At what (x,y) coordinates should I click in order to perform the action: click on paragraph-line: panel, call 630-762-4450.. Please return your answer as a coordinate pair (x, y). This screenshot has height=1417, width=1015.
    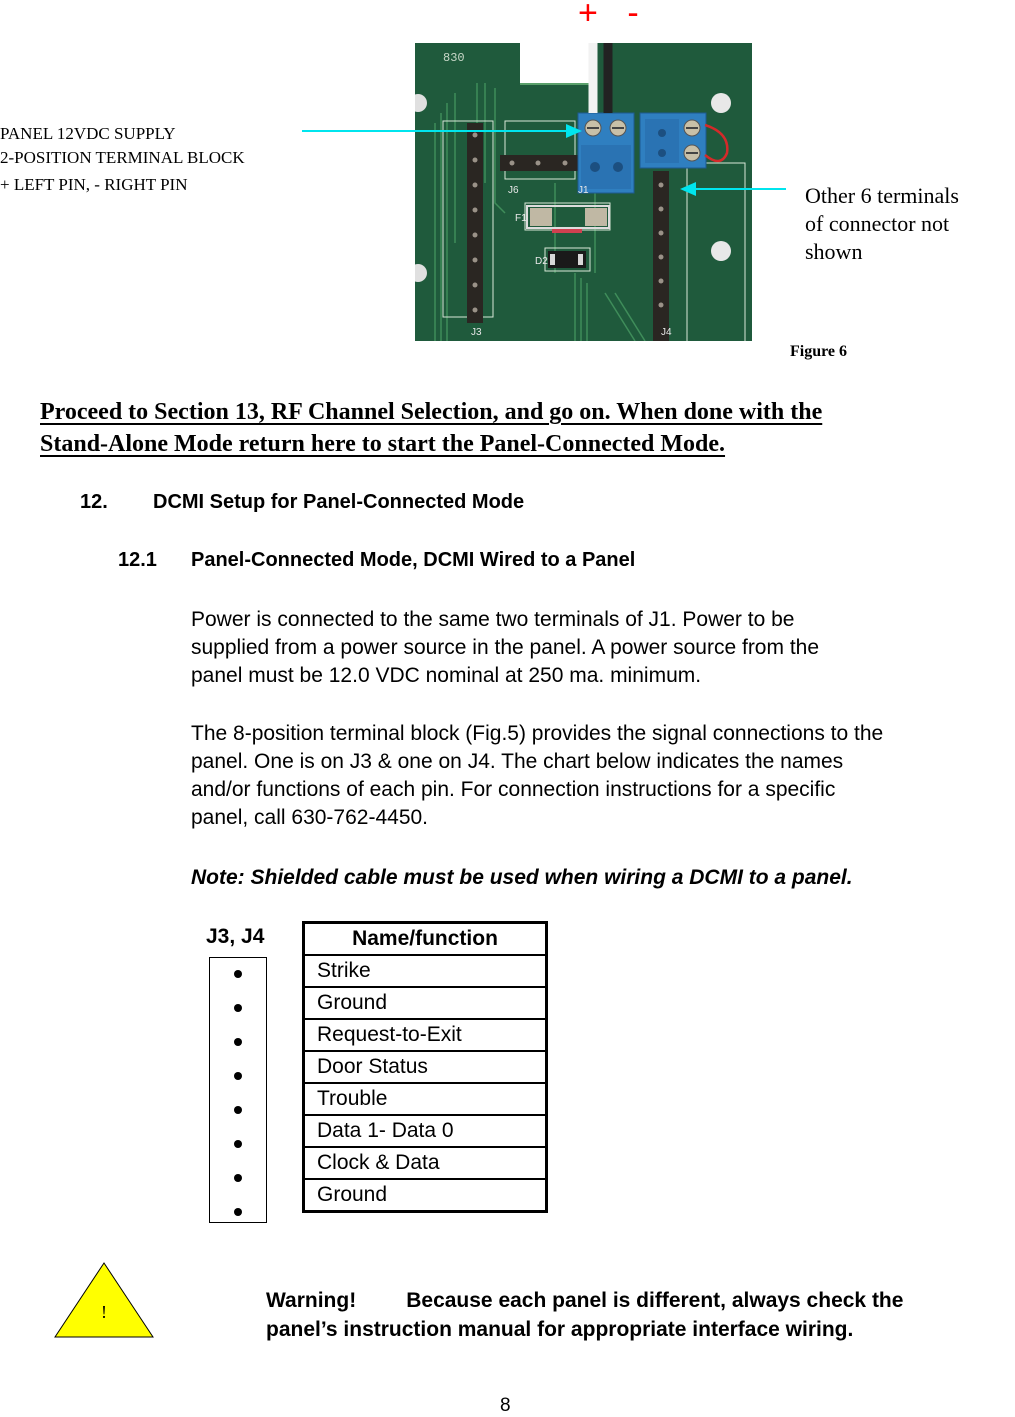
    Looking at the image, I should click on (310, 817).